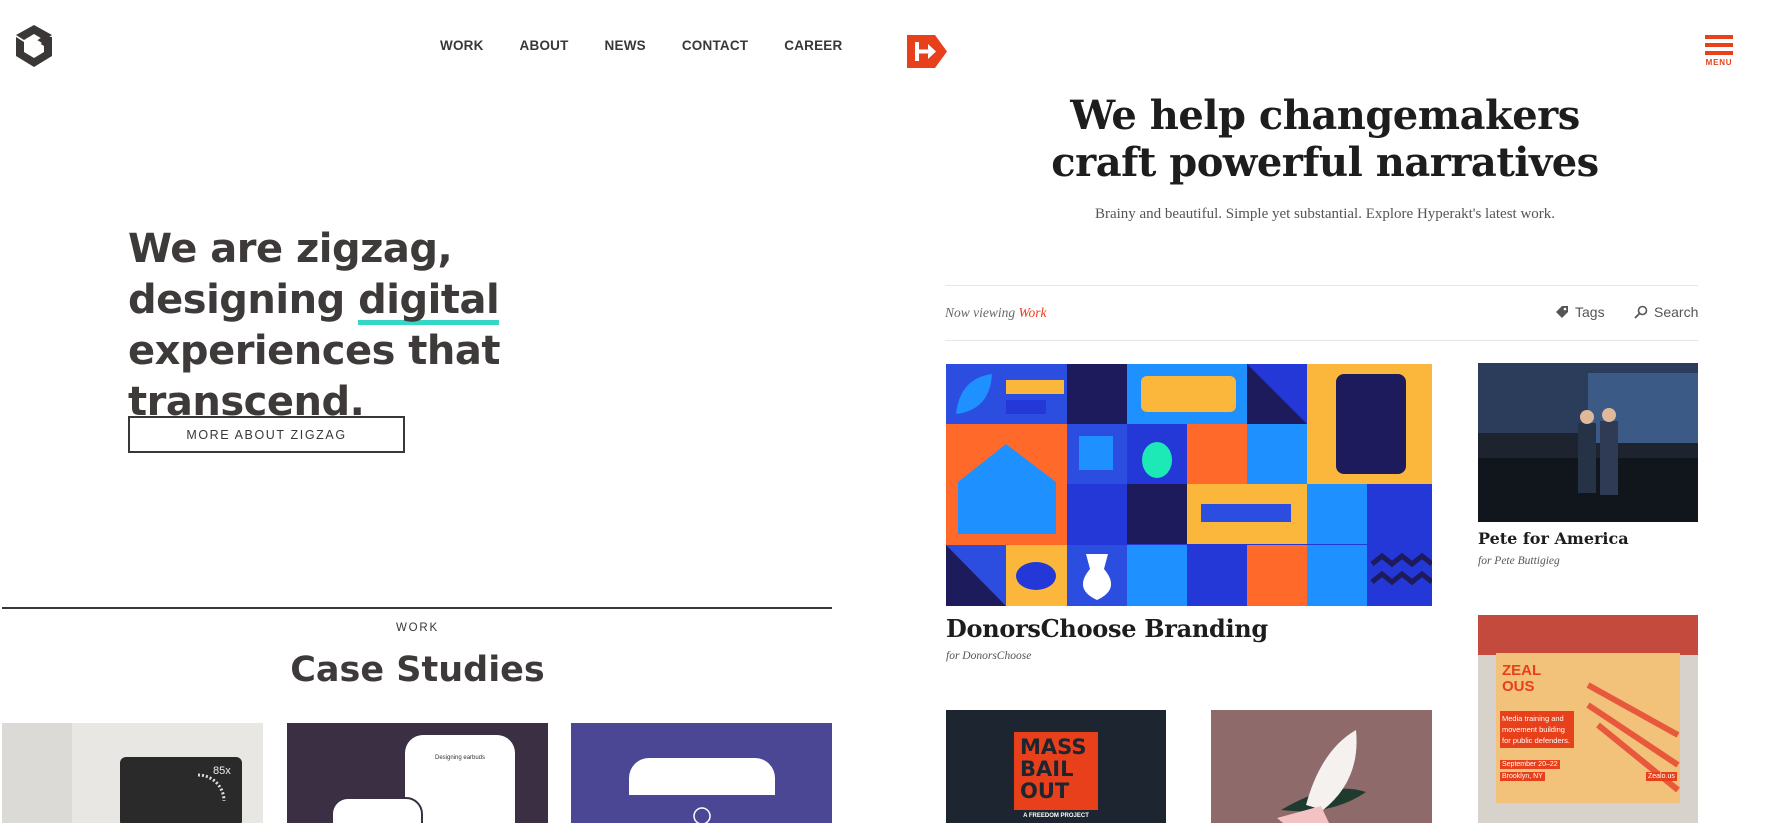 The width and height of the screenshot is (1773, 823). I want to click on illustration-project-image, so click(1321, 766).